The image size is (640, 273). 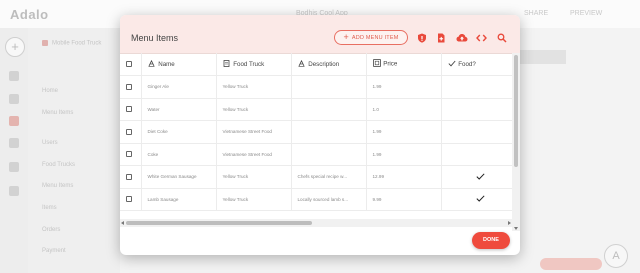 What do you see at coordinates (51, 230) in the screenshot?
I see `sidebar-item-orders: Orders` at bounding box center [51, 230].